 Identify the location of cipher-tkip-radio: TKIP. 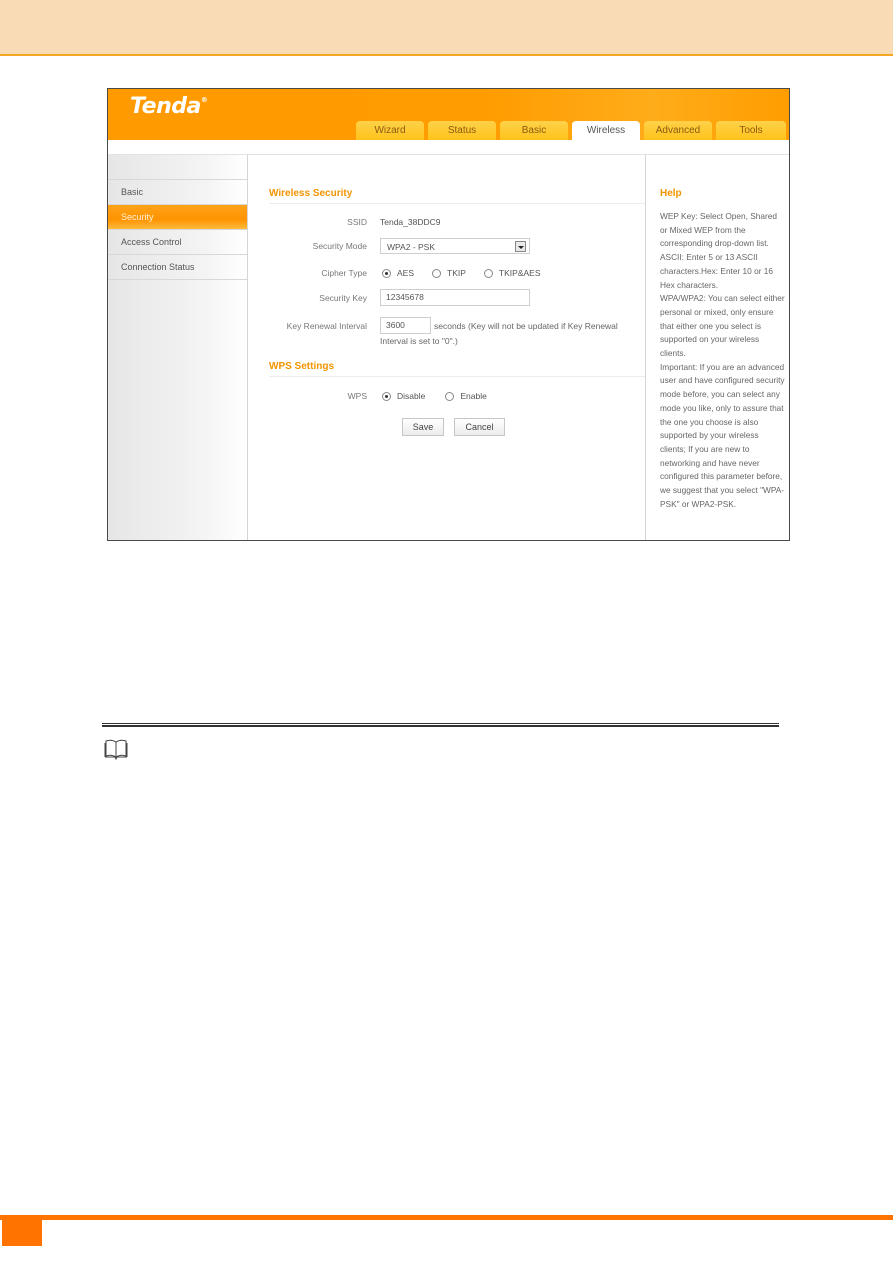
(449, 273).